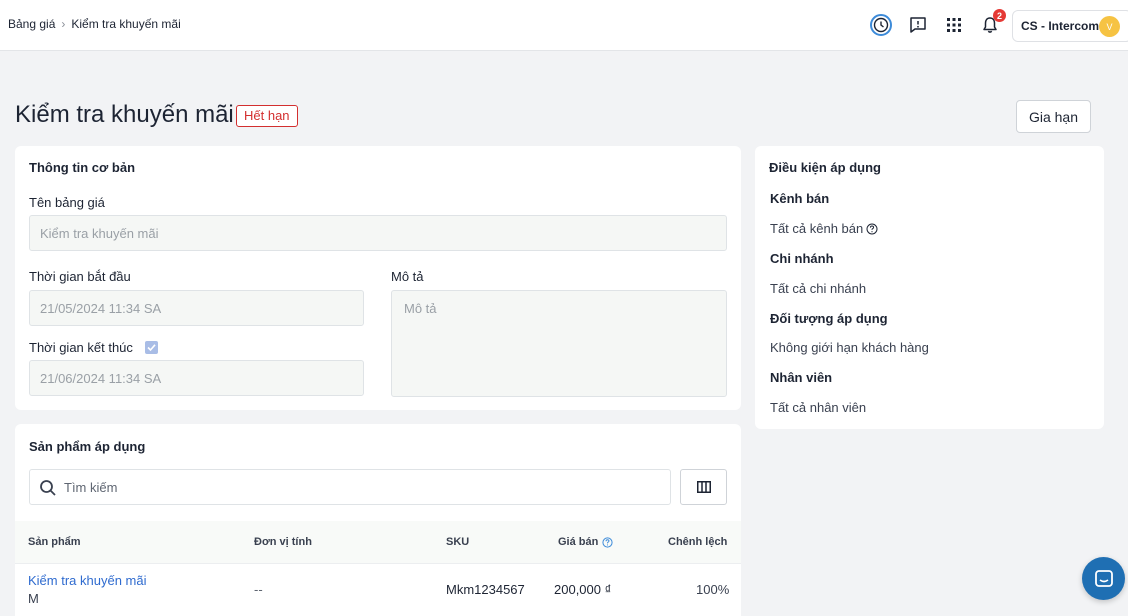 The width and height of the screenshot is (1128, 616). I want to click on columns-icon, so click(703, 487).